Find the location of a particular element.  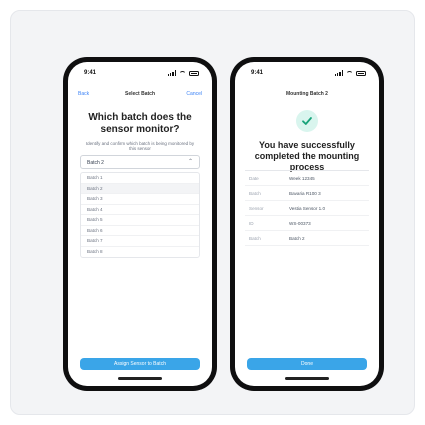

batch-option: Batch 6 is located at coordinates (140, 231).